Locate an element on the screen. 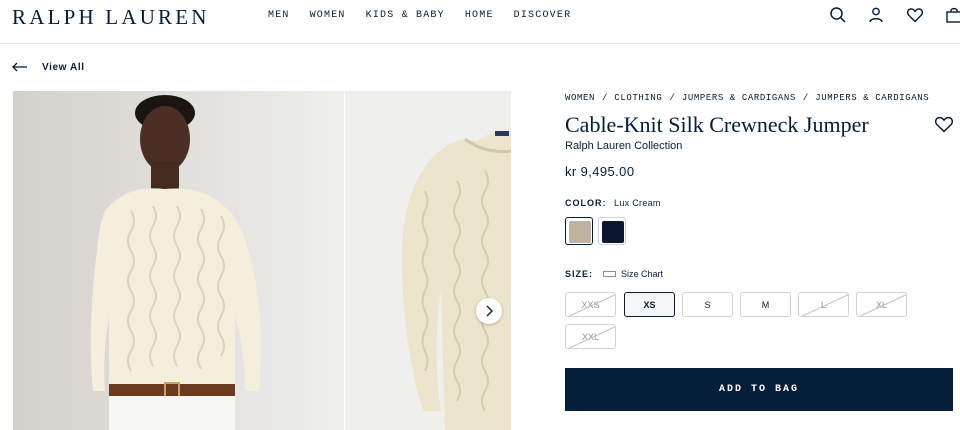 The width and height of the screenshot is (960, 430). nav-item-women: WOMEN is located at coordinates (328, 15).